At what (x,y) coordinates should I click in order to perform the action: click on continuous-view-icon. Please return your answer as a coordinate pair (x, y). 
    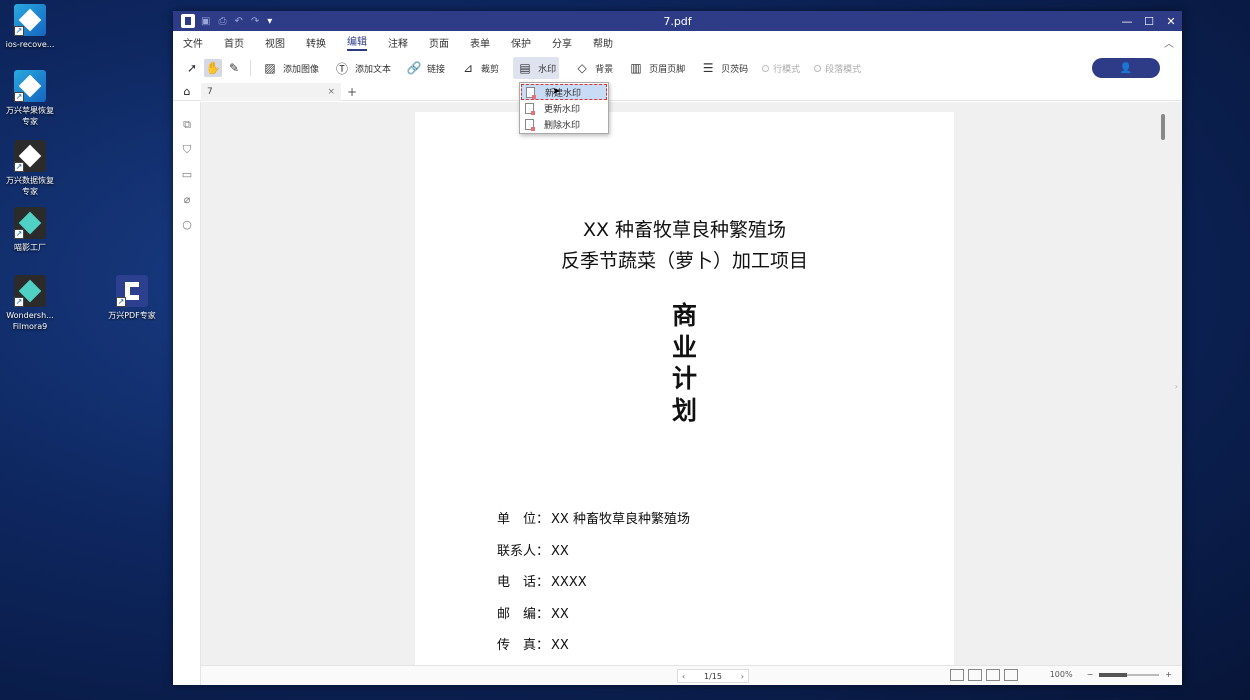
    Looking at the image, I should click on (975, 675).